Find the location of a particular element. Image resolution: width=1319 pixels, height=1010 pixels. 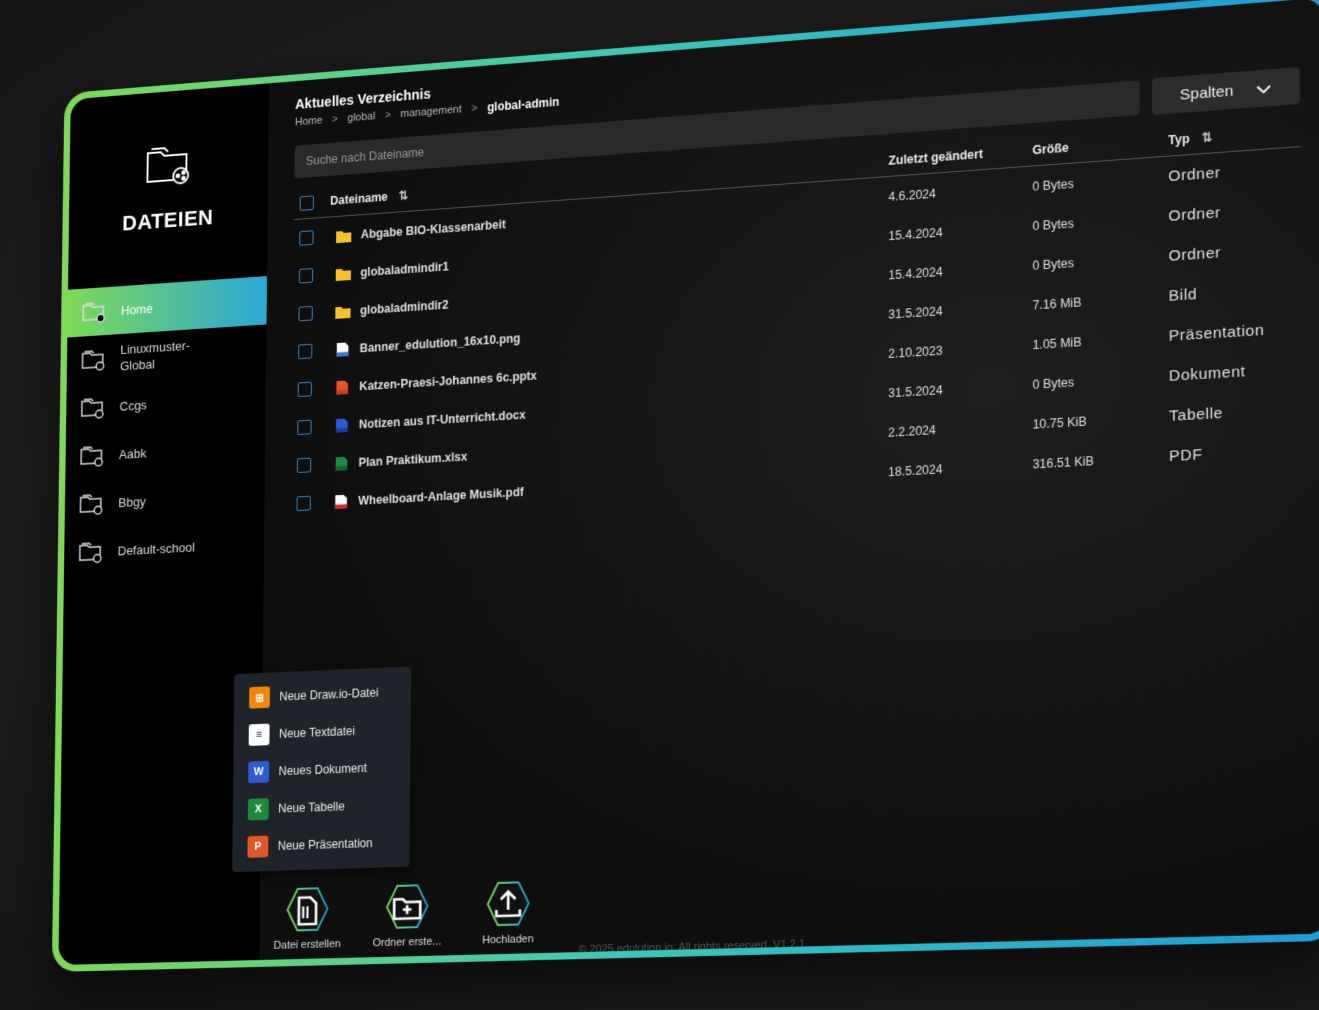

columns-button: Spalten is located at coordinates (1225, 91).